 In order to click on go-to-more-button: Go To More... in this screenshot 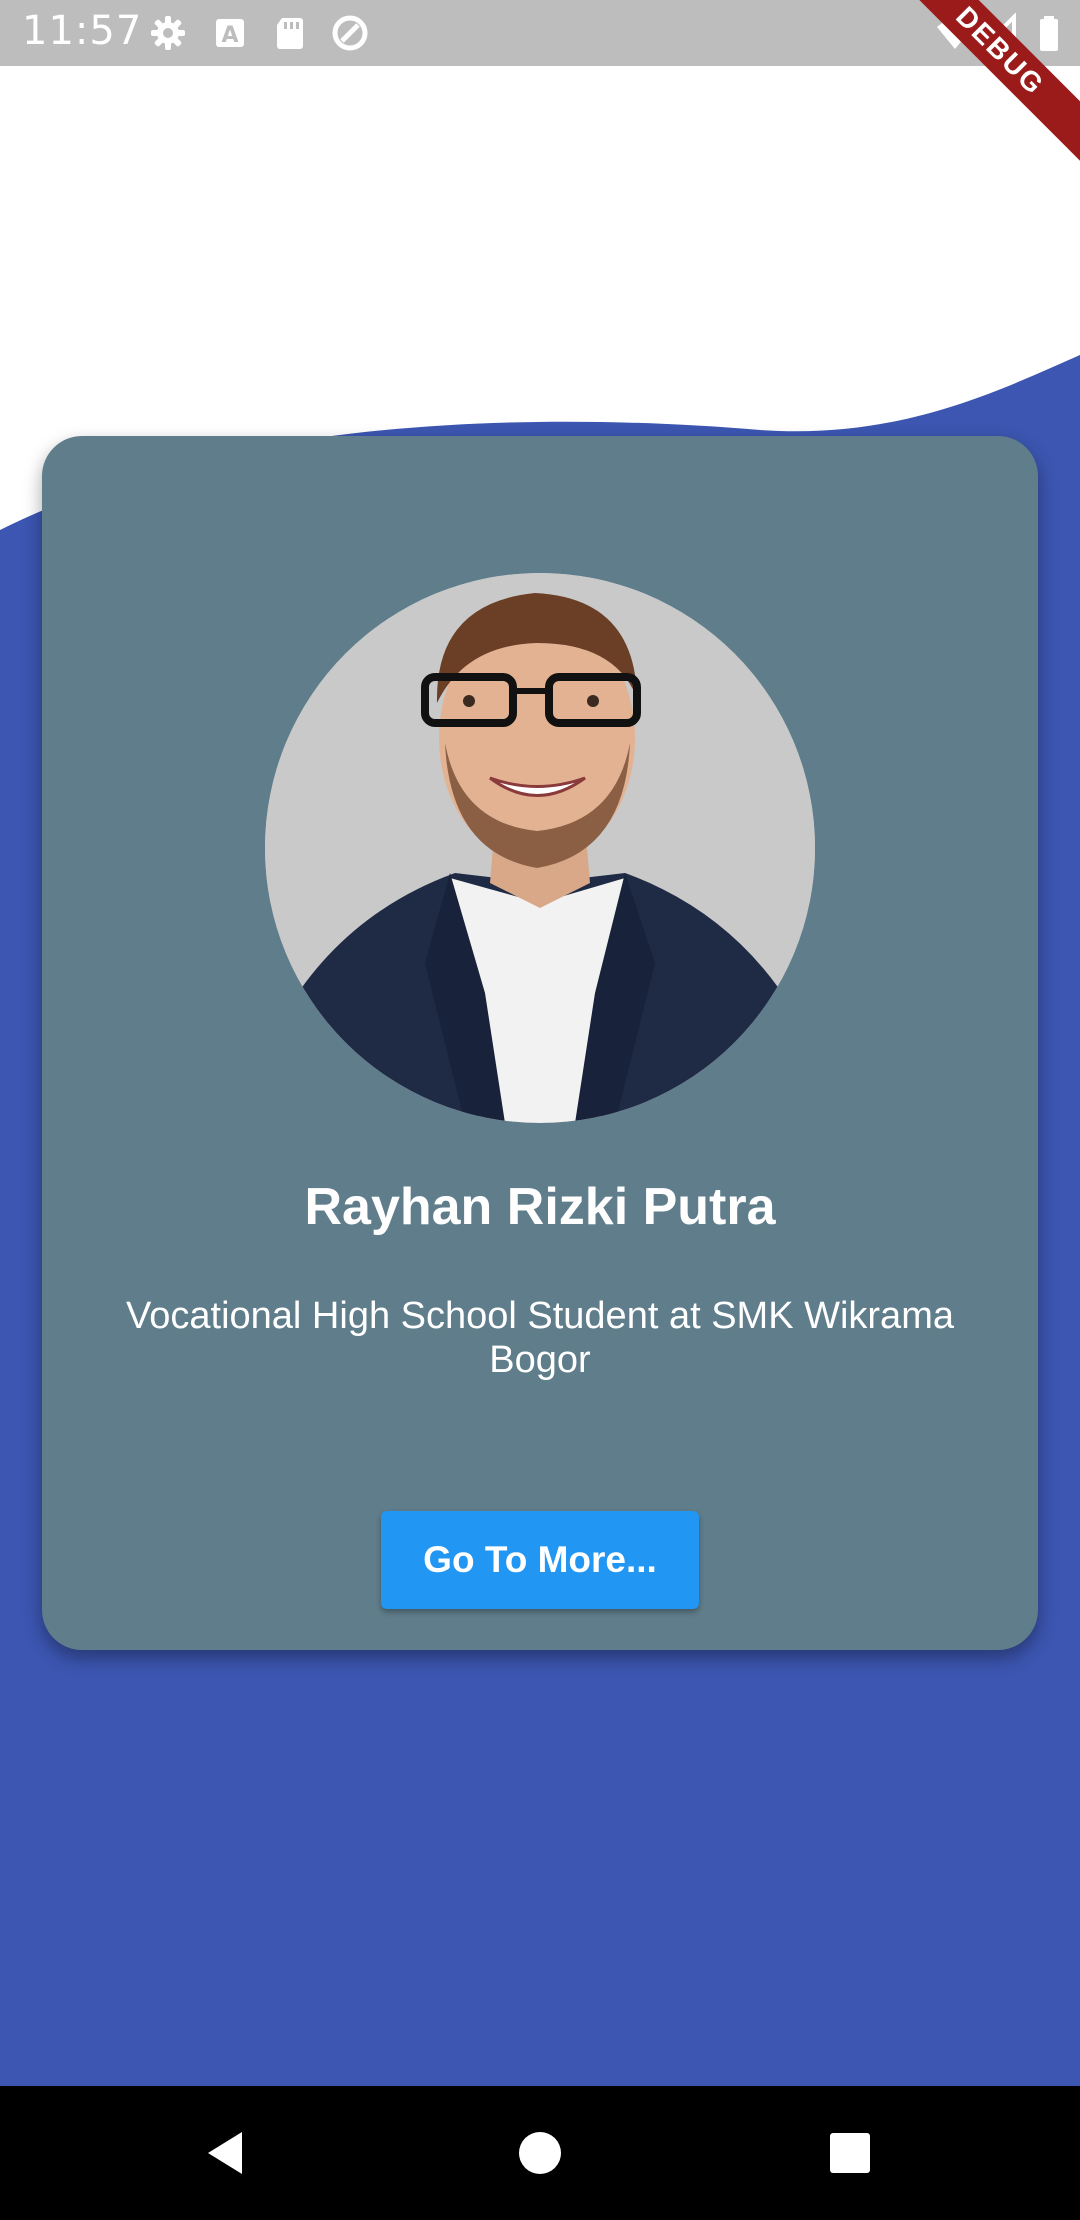, I will do `click(540, 1560)`.